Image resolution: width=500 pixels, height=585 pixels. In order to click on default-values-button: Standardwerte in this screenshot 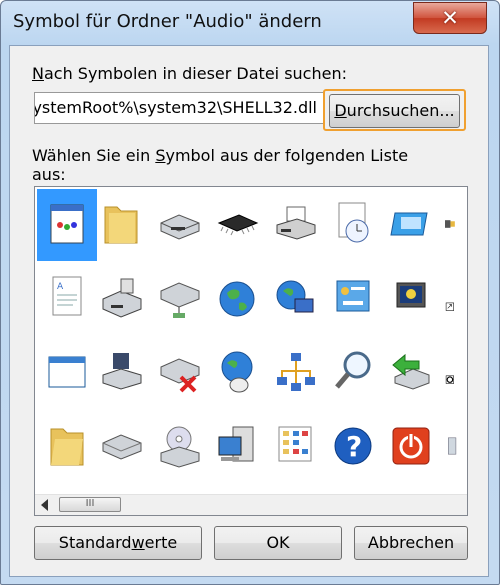, I will do `click(118, 543)`.